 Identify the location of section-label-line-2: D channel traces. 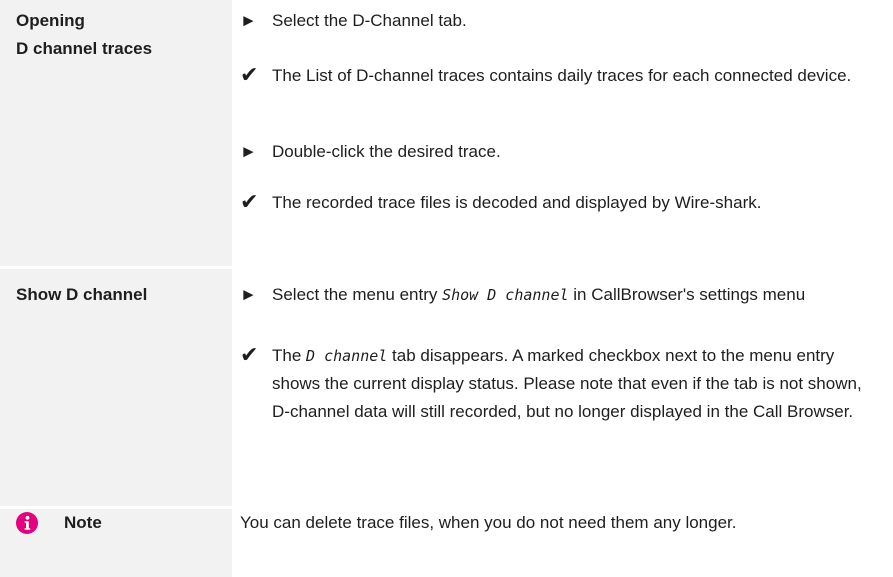
(84, 48).